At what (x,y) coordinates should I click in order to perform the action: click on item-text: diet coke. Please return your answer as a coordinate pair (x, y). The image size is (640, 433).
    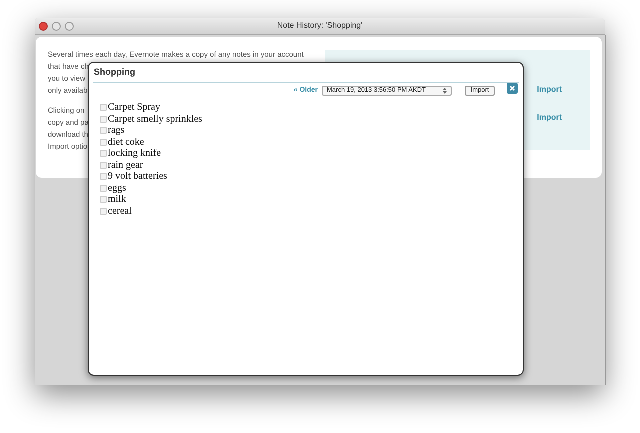
    Looking at the image, I should click on (126, 142).